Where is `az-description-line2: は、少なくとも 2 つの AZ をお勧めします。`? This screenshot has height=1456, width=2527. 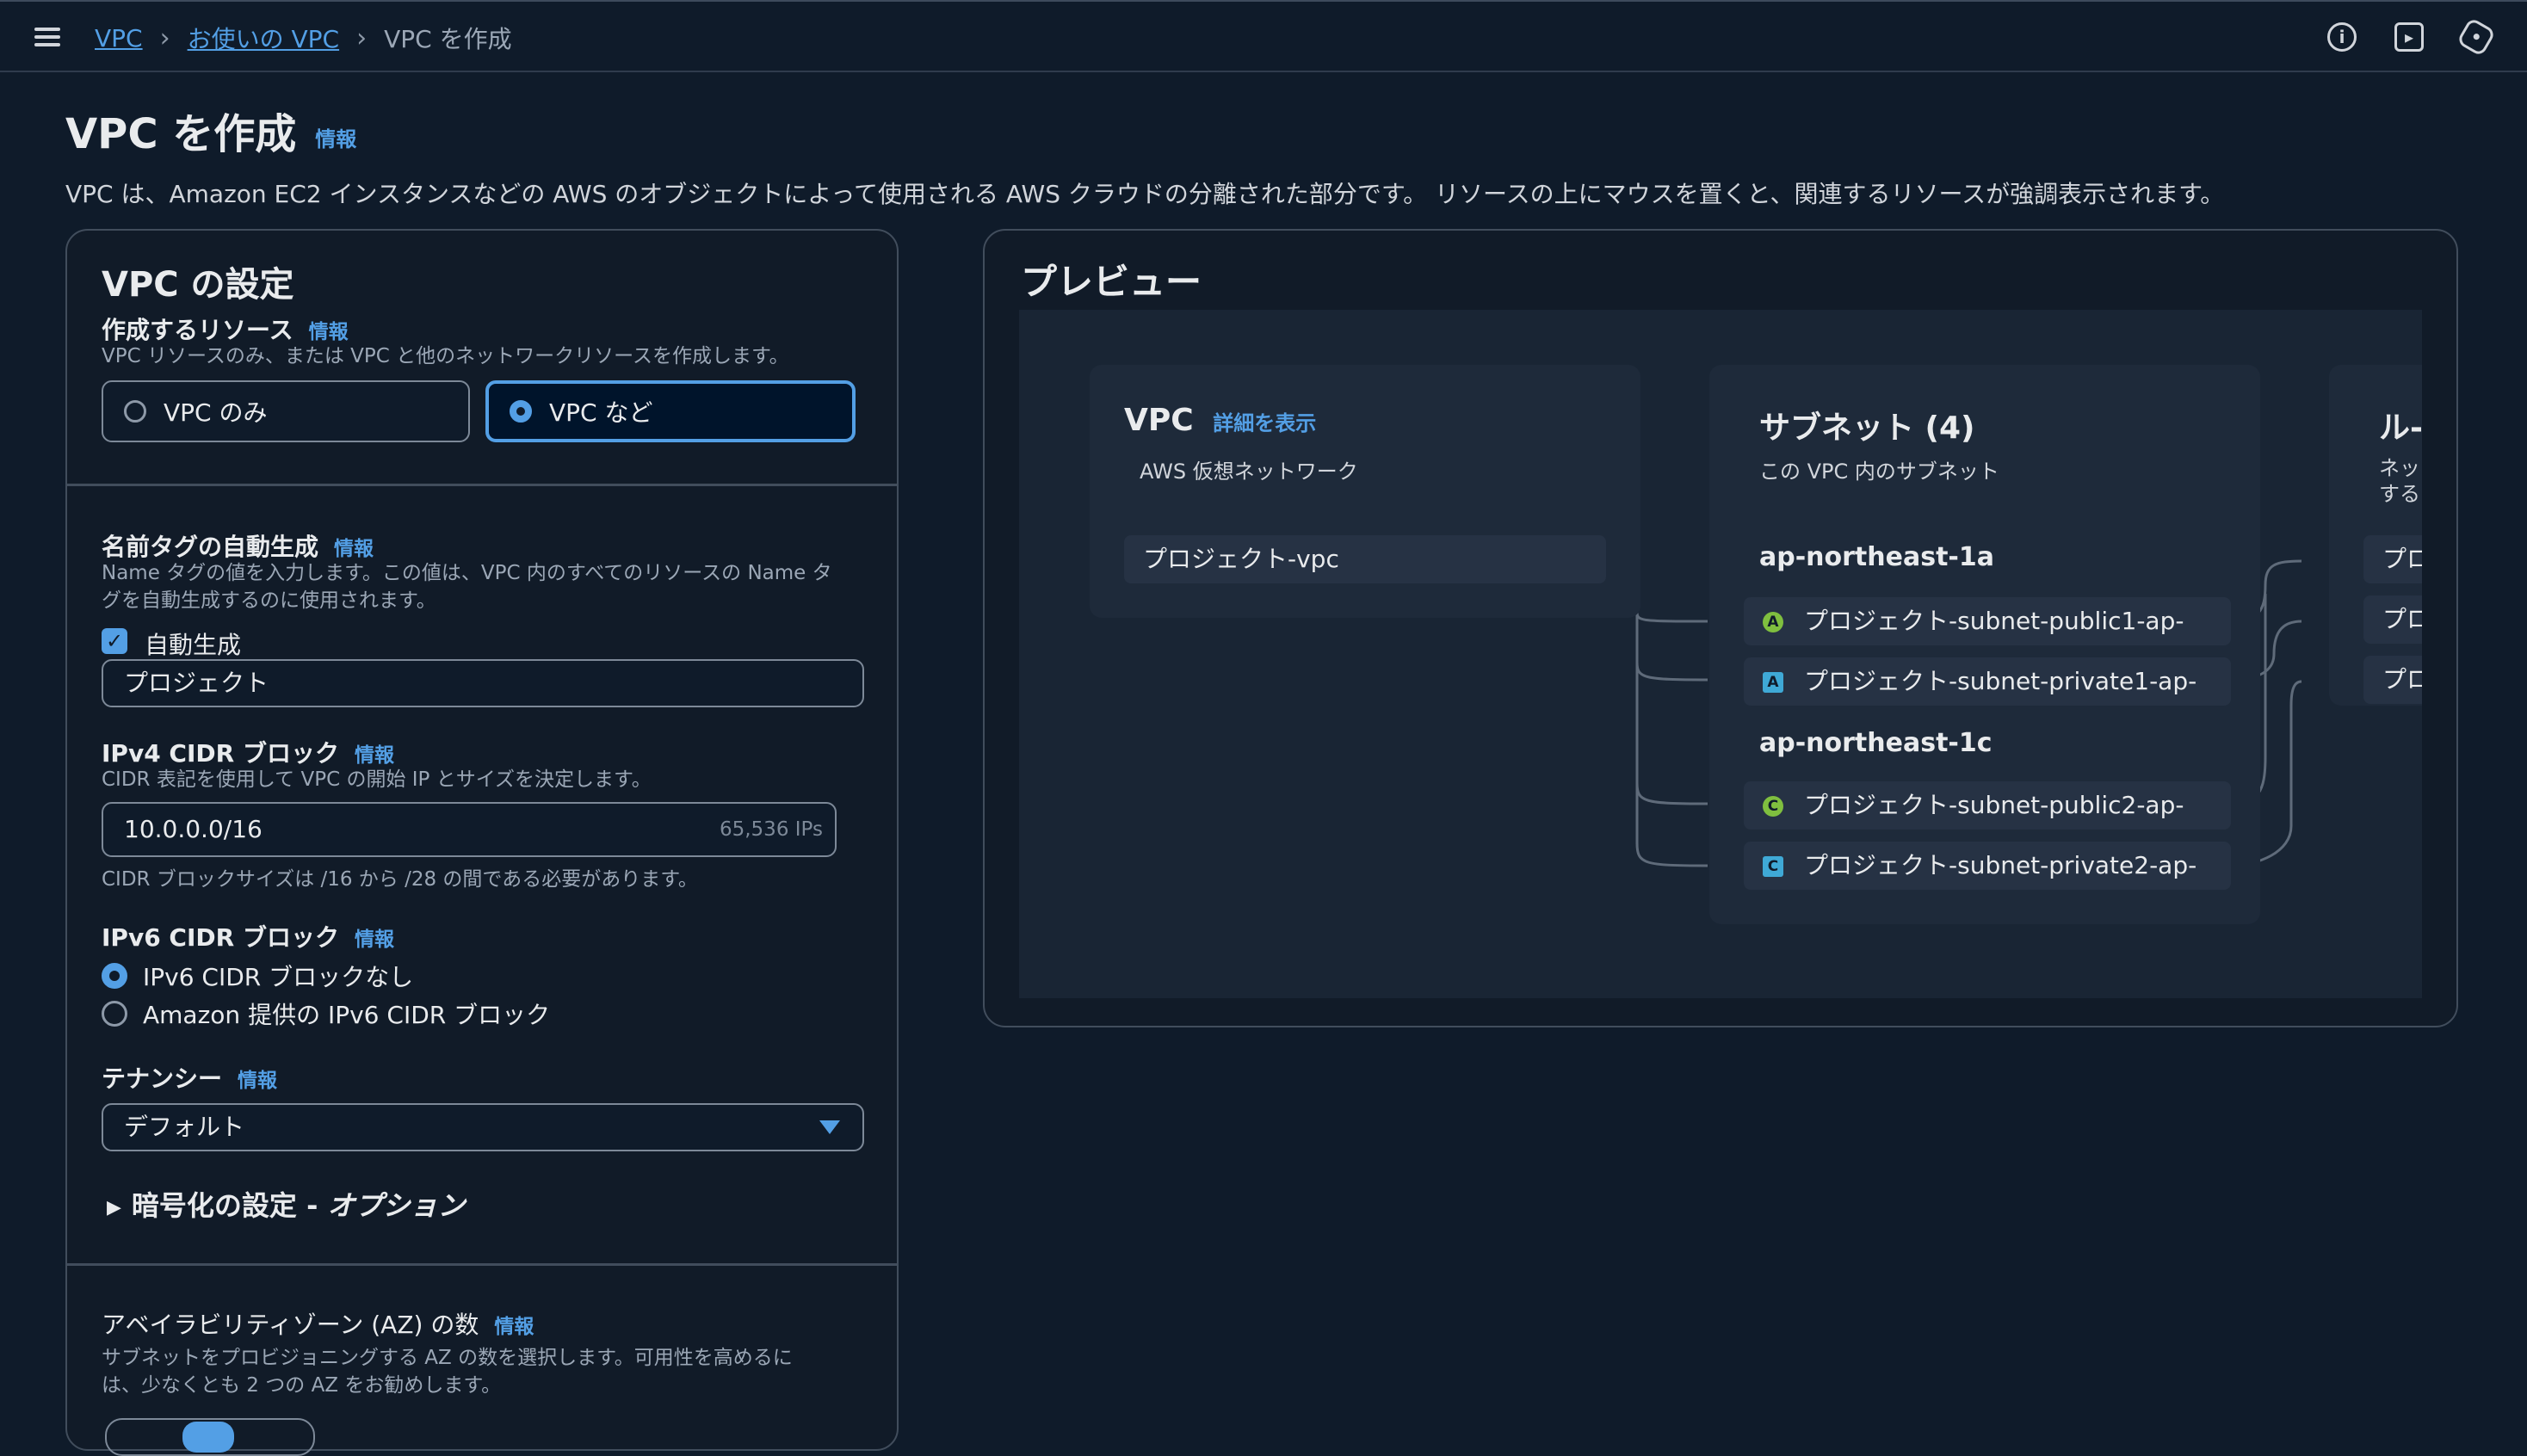
az-description-line2: は、少なくとも 2 つの AZ をお勧めします。 is located at coordinates (302, 1385).